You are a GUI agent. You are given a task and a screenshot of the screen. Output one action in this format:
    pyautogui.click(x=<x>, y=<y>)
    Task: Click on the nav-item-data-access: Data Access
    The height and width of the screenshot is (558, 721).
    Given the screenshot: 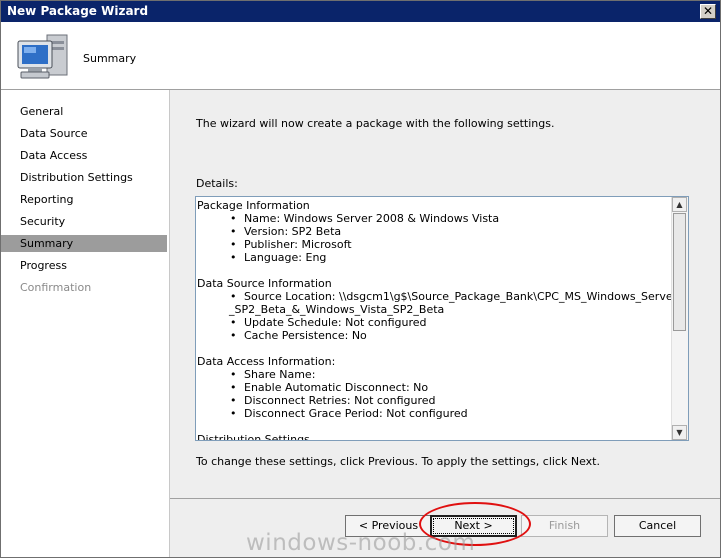 What is the action you would take?
    pyautogui.click(x=84, y=155)
    